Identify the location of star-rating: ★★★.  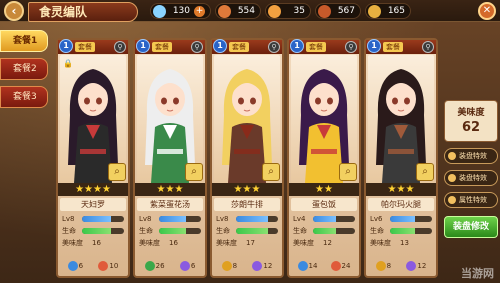
(170, 189).